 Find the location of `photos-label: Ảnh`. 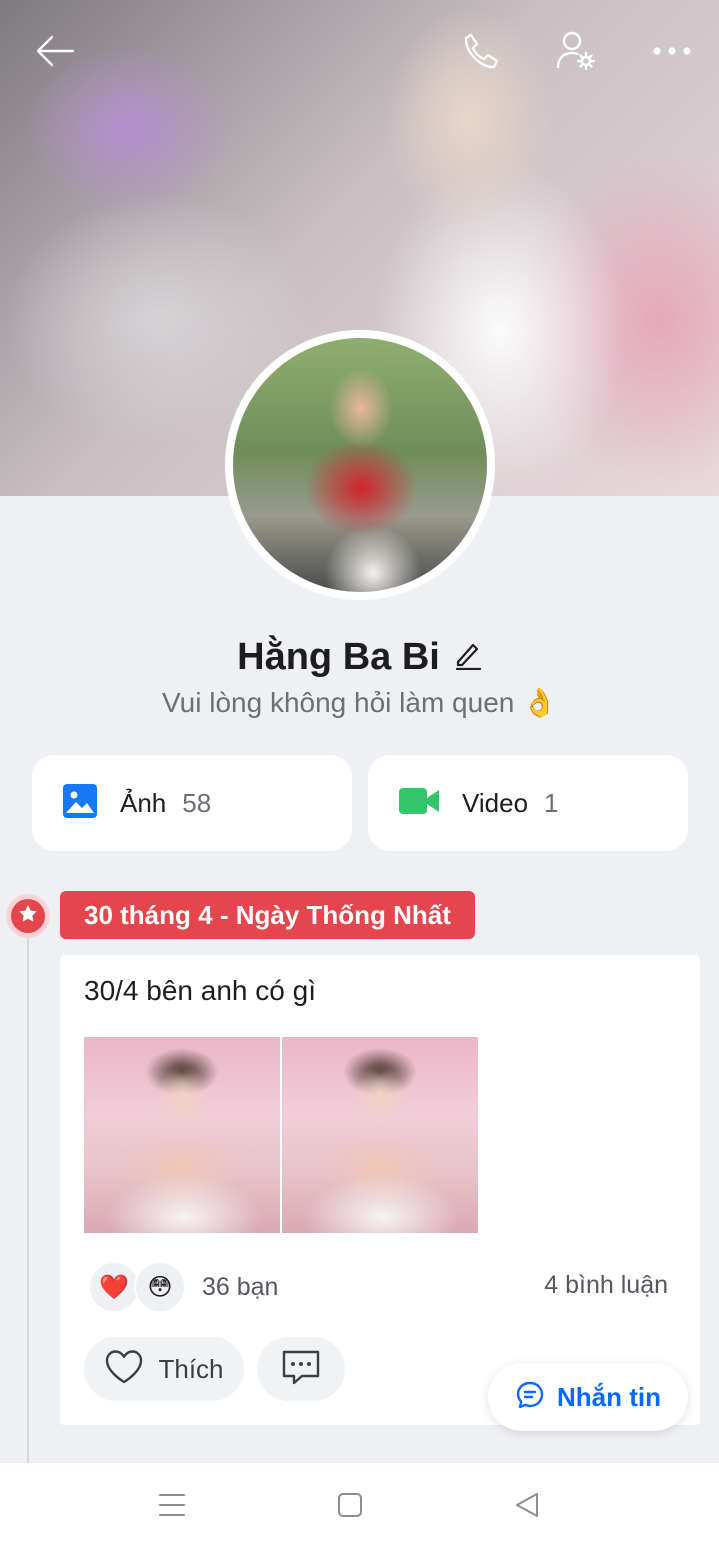

photos-label: Ảnh is located at coordinates (143, 802).